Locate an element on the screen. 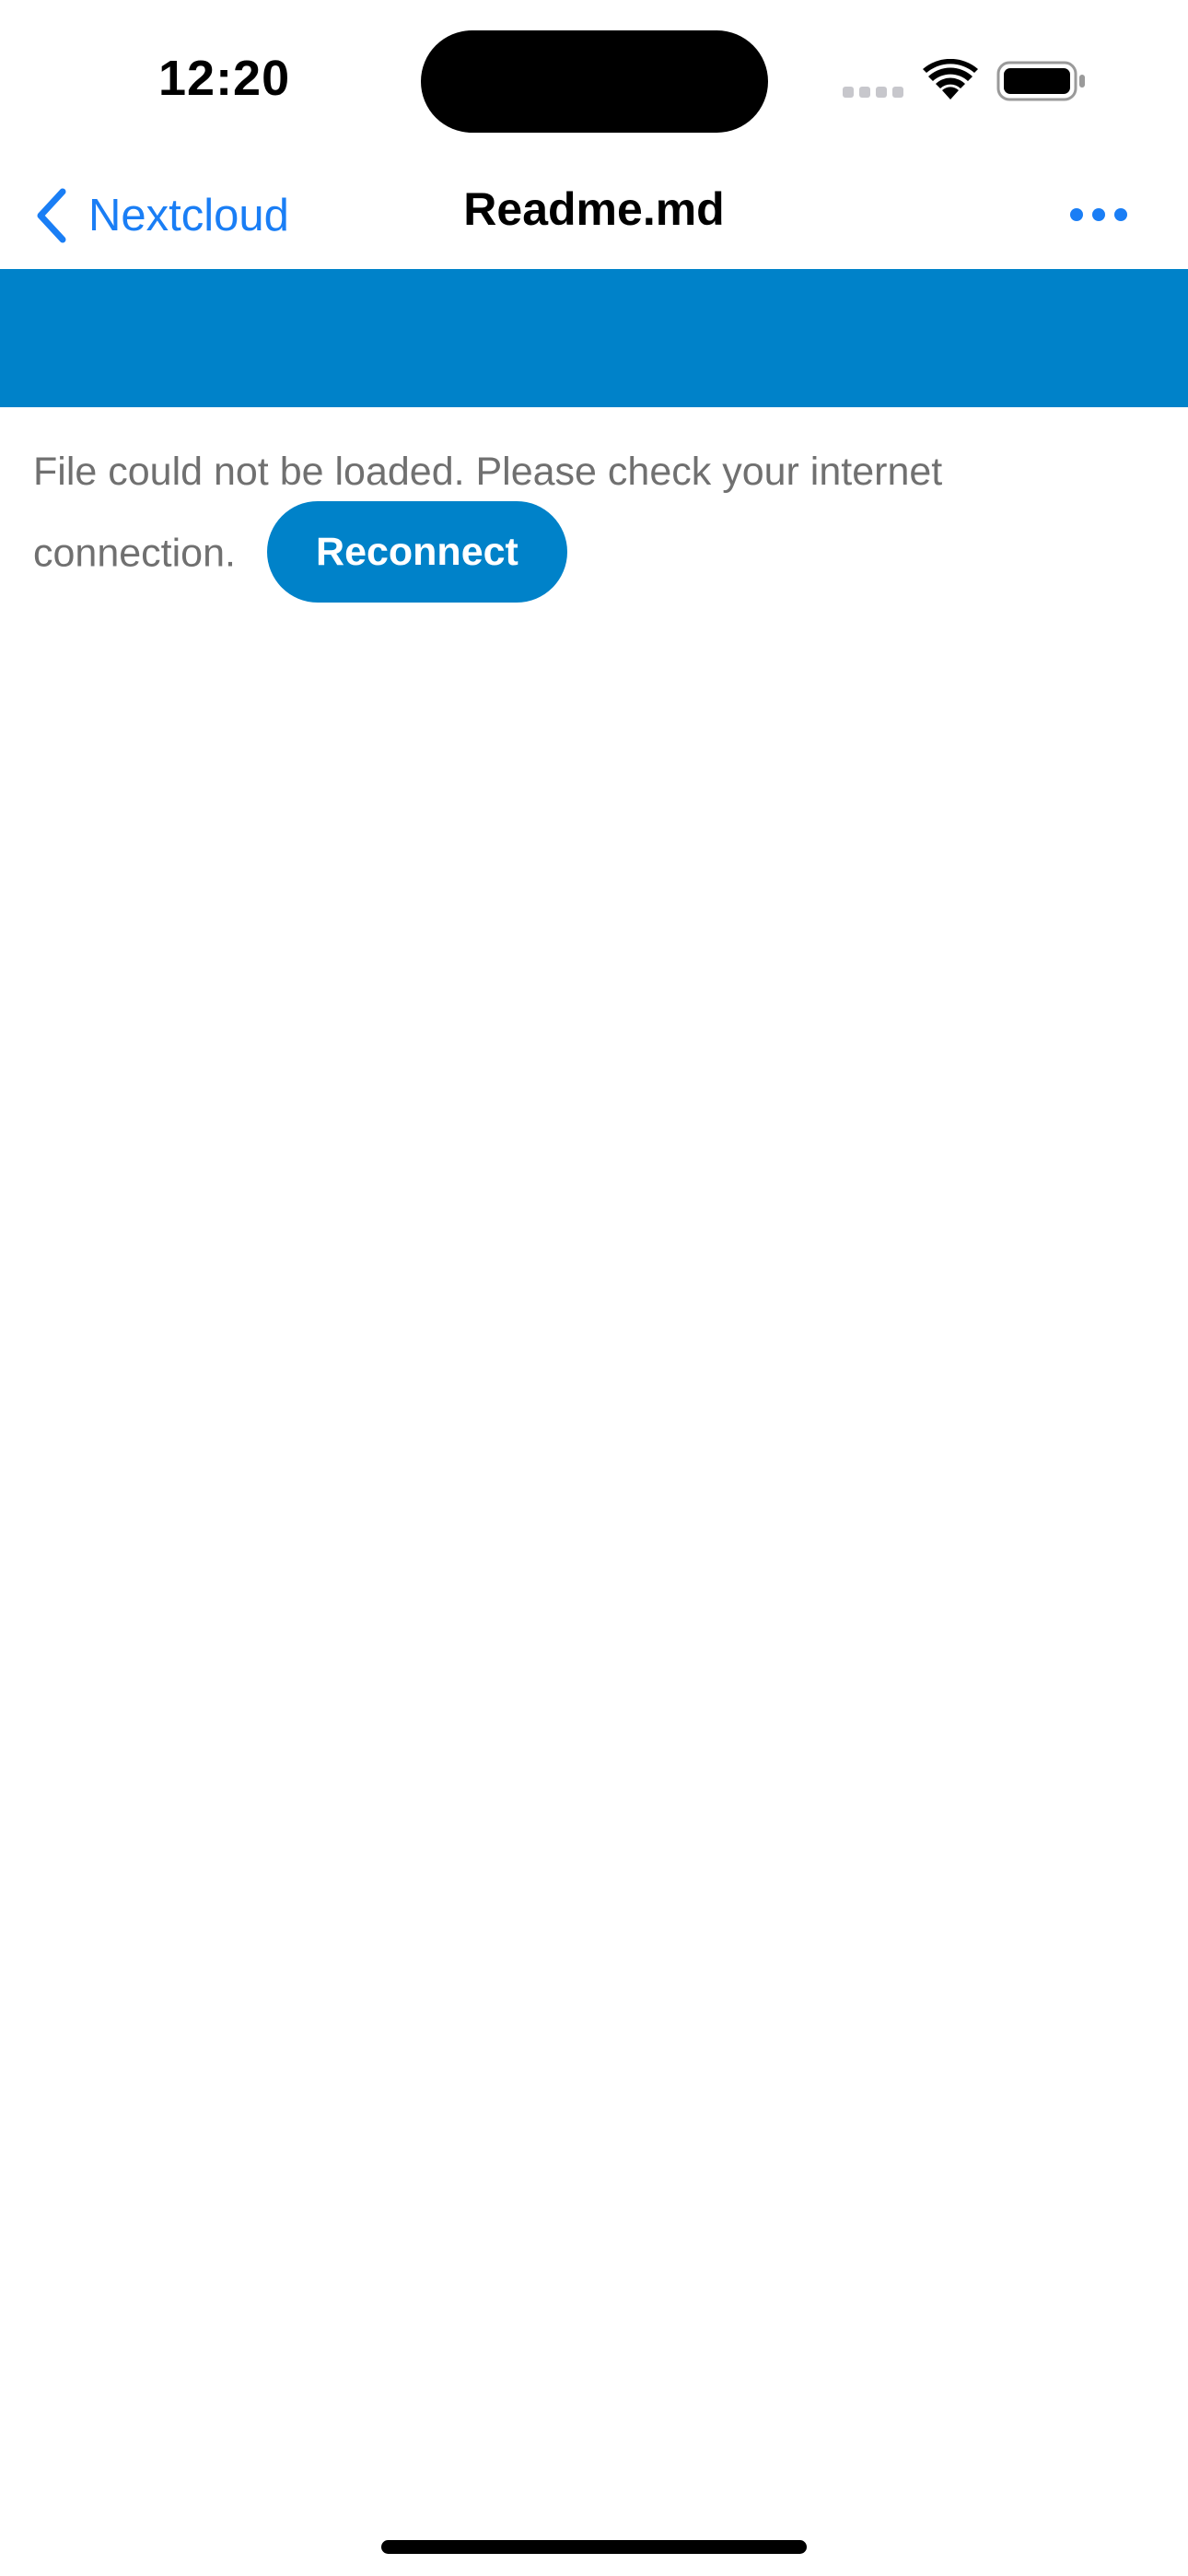 This screenshot has width=1188, height=2576. dynamic-island is located at coordinates (594, 81).